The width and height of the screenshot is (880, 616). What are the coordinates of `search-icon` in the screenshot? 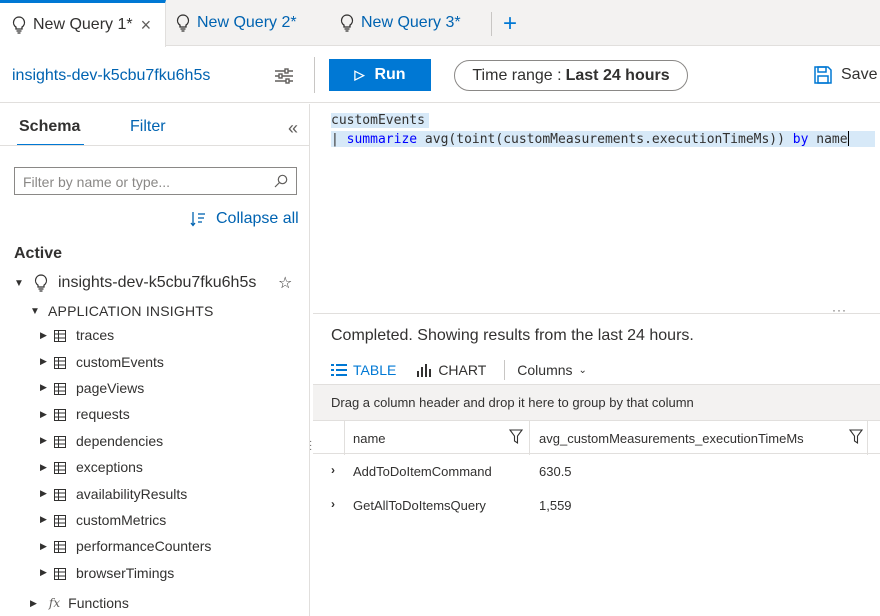 It's located at (281, 181).